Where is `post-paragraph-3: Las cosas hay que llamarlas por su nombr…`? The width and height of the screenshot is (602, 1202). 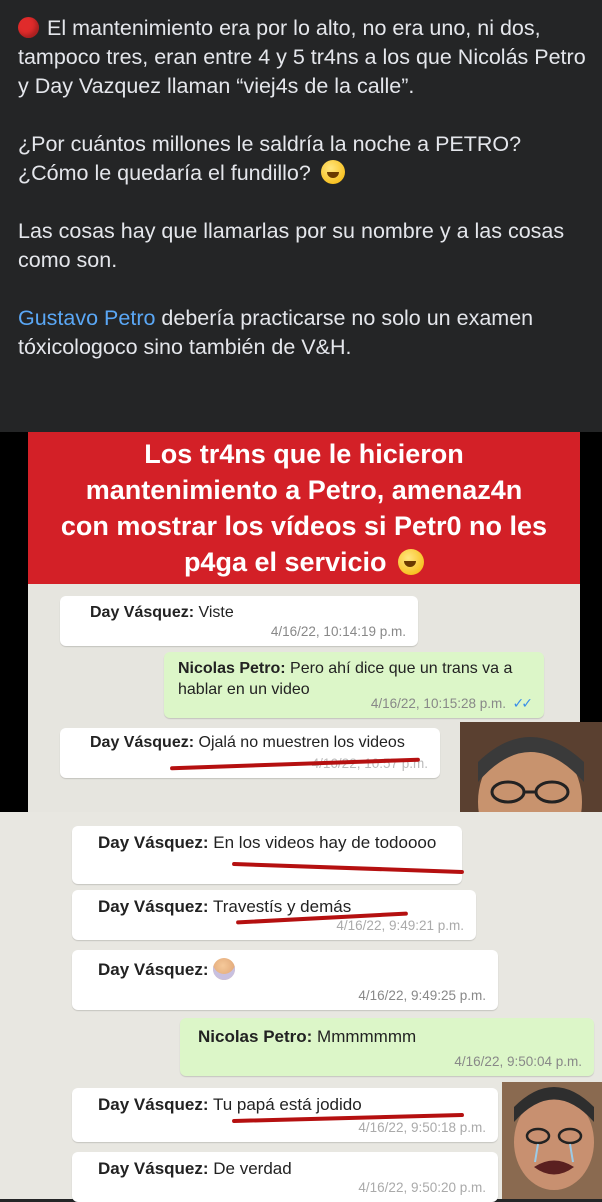 post-paragraph-3: Las cosas hay que llamarlas por su nombr… is located at coordinates (291, 245).